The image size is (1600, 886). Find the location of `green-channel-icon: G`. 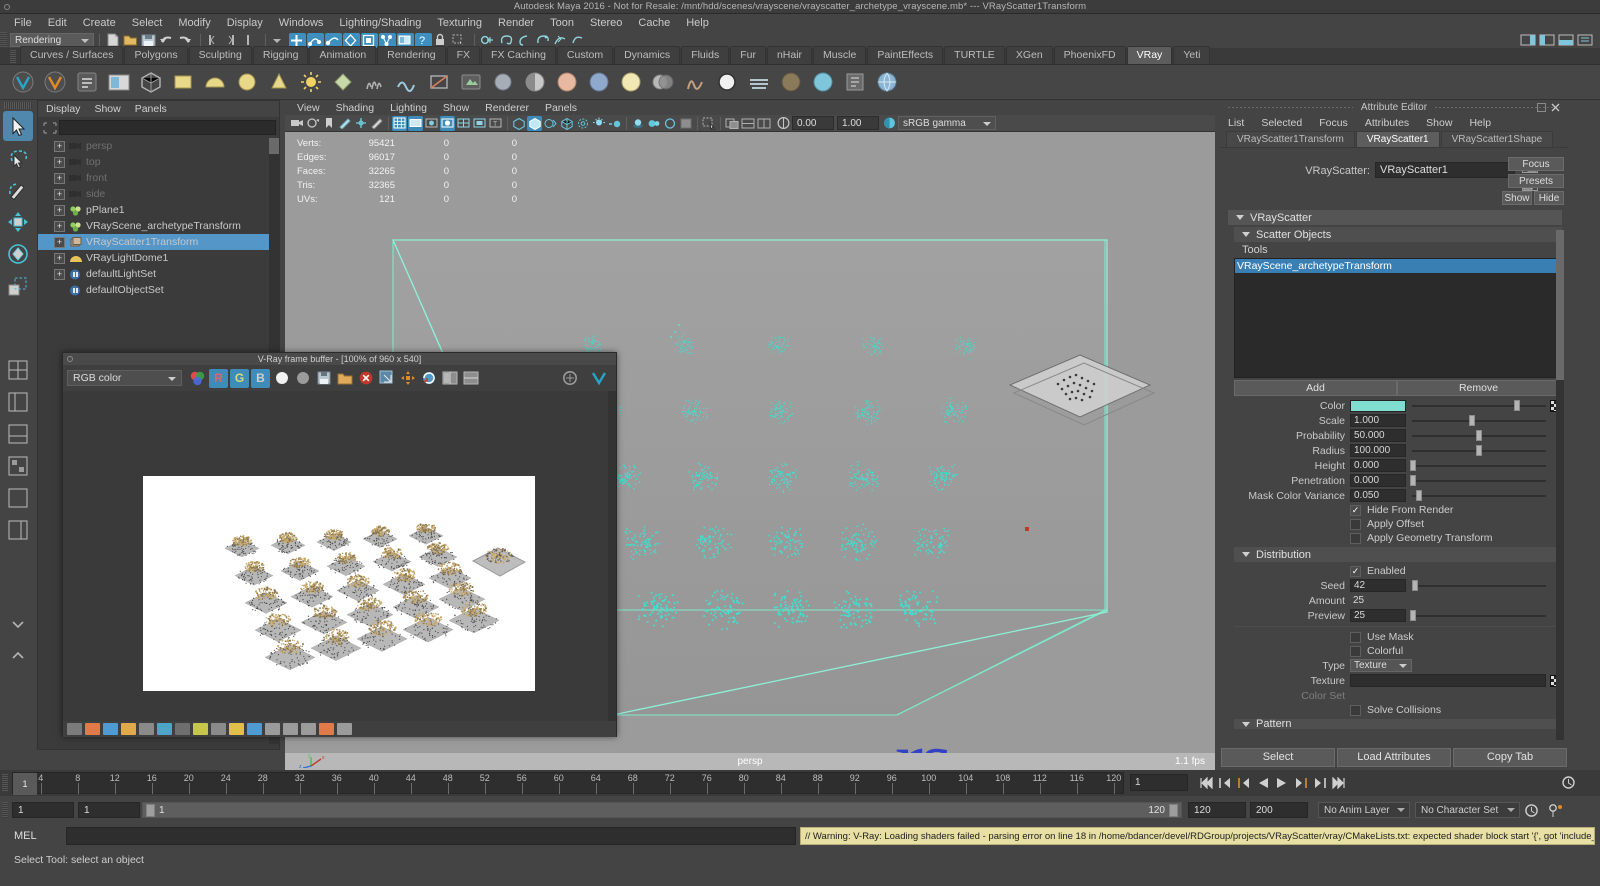

green-channel-icon: G is located at coordinates (239, 378).